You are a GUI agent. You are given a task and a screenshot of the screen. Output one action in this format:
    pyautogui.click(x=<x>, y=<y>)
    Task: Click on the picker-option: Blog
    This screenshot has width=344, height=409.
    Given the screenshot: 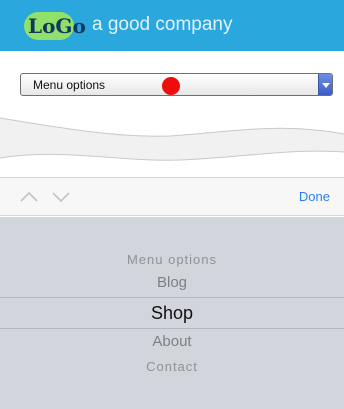 What is the action you would take?
    pyautogui.click(x=172, y=282)
    